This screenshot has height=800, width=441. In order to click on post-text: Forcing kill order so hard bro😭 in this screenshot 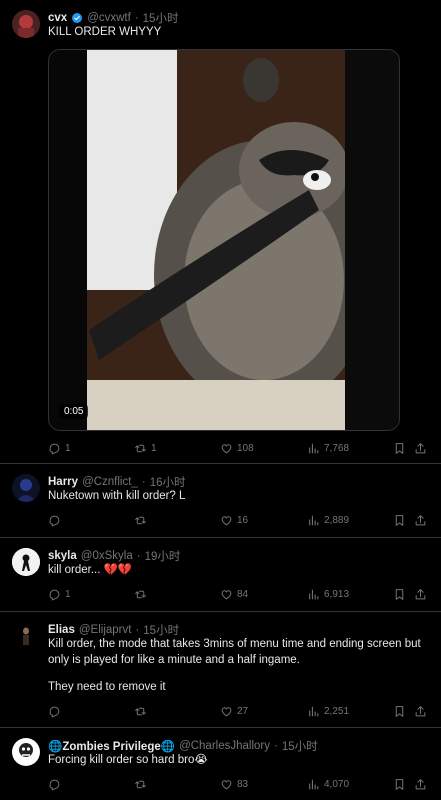, I will do `click(128, 760)`.